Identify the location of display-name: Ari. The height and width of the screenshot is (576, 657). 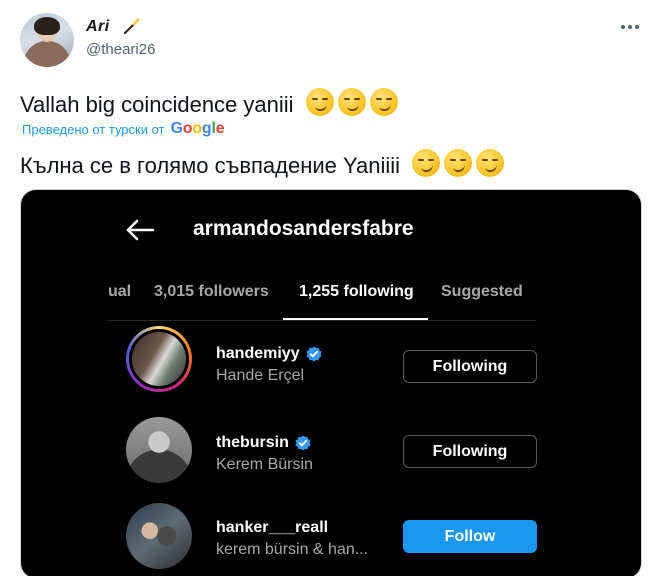
(98, 27).